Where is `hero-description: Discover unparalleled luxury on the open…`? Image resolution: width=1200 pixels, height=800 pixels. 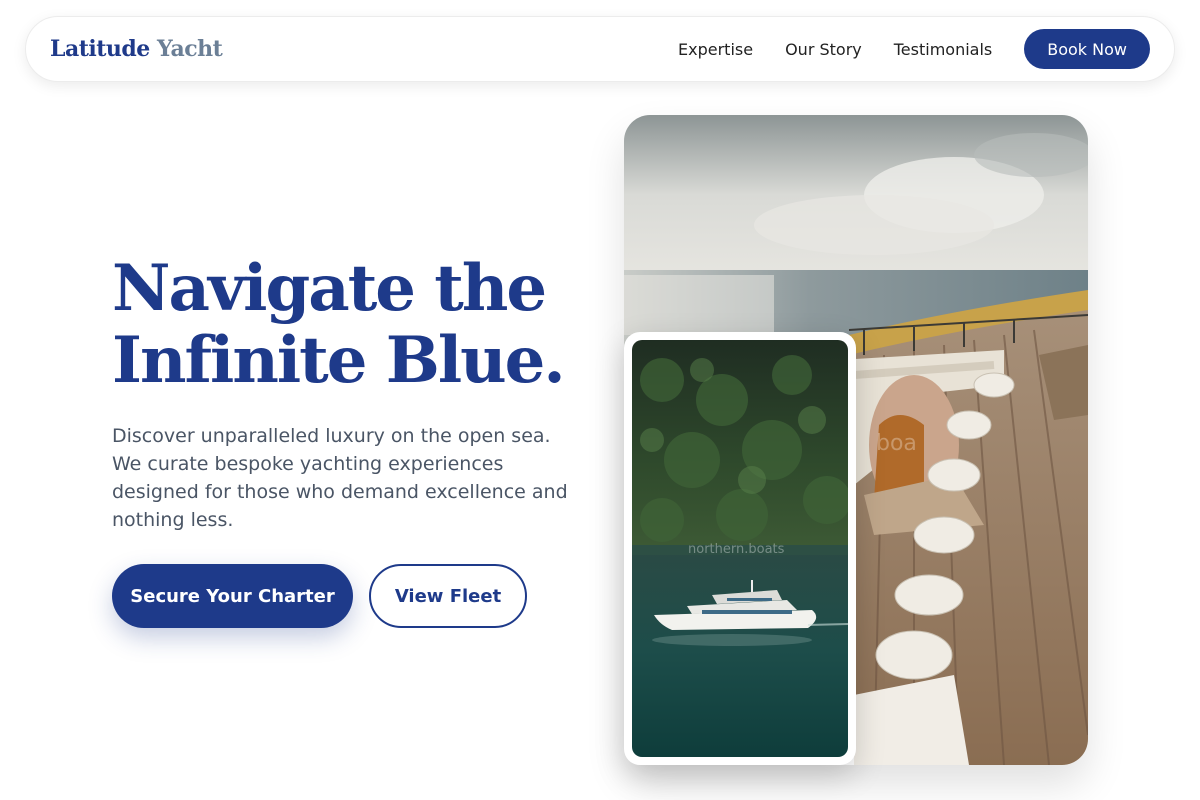
hero-description: Discover unparalleled luxury on the open… is located at coordinates (340, 478).